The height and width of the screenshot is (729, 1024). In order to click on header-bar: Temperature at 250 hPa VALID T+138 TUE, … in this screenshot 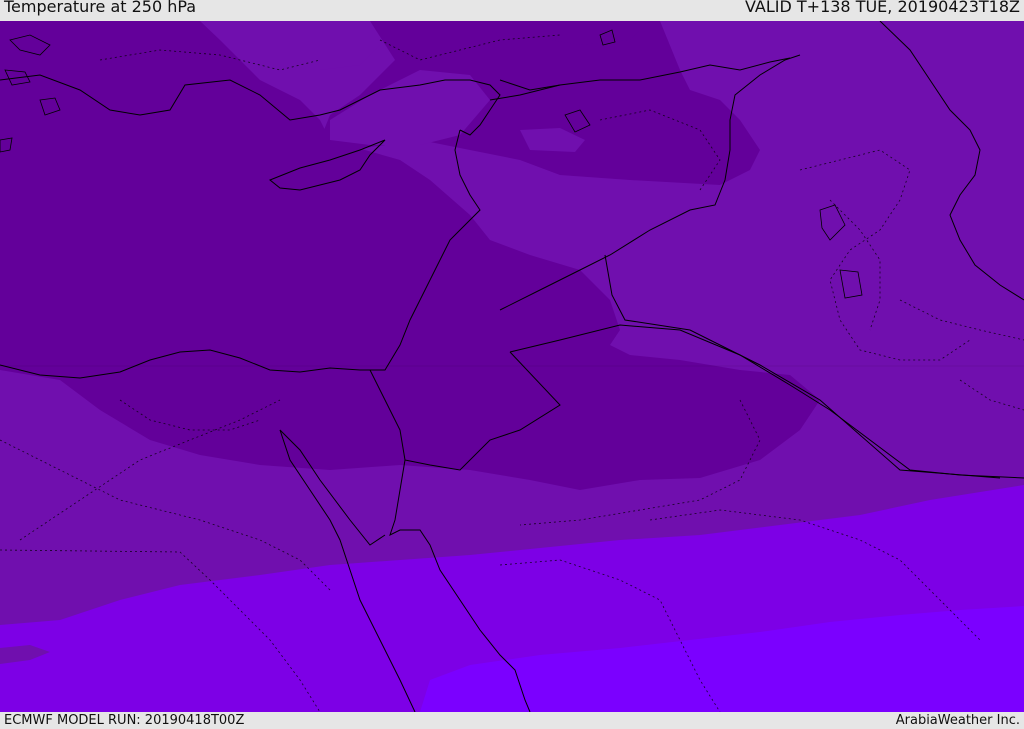, I will do `click(512, 10)`.